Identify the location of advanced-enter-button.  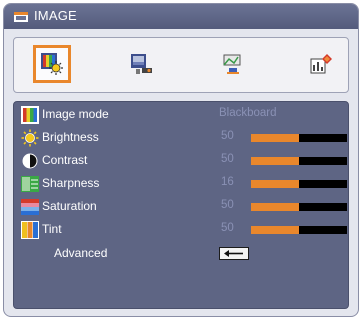
(234, 253).